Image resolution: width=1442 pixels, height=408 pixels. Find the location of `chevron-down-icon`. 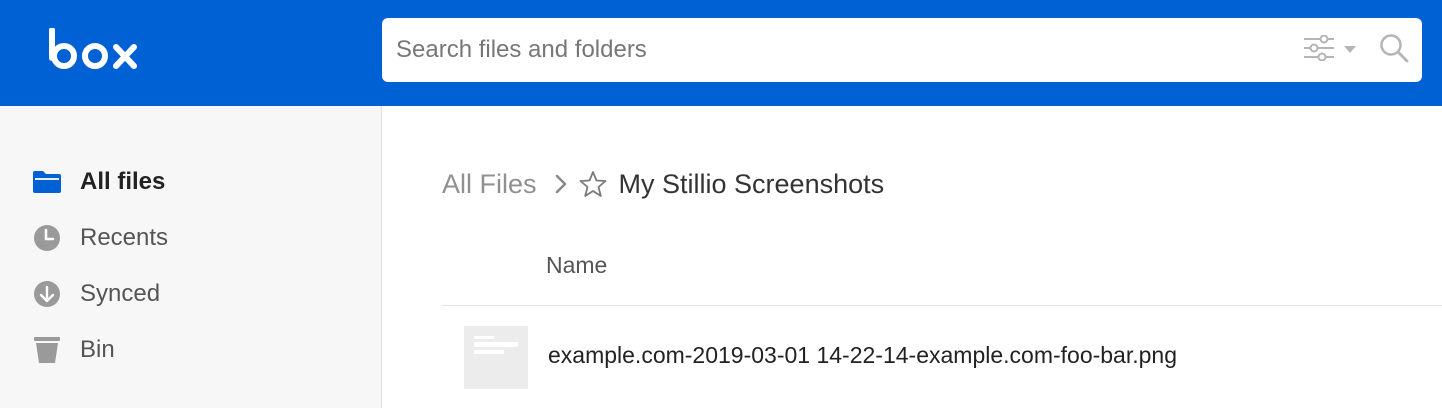

chevron-down-icon is located at coordinates (1350, 50).